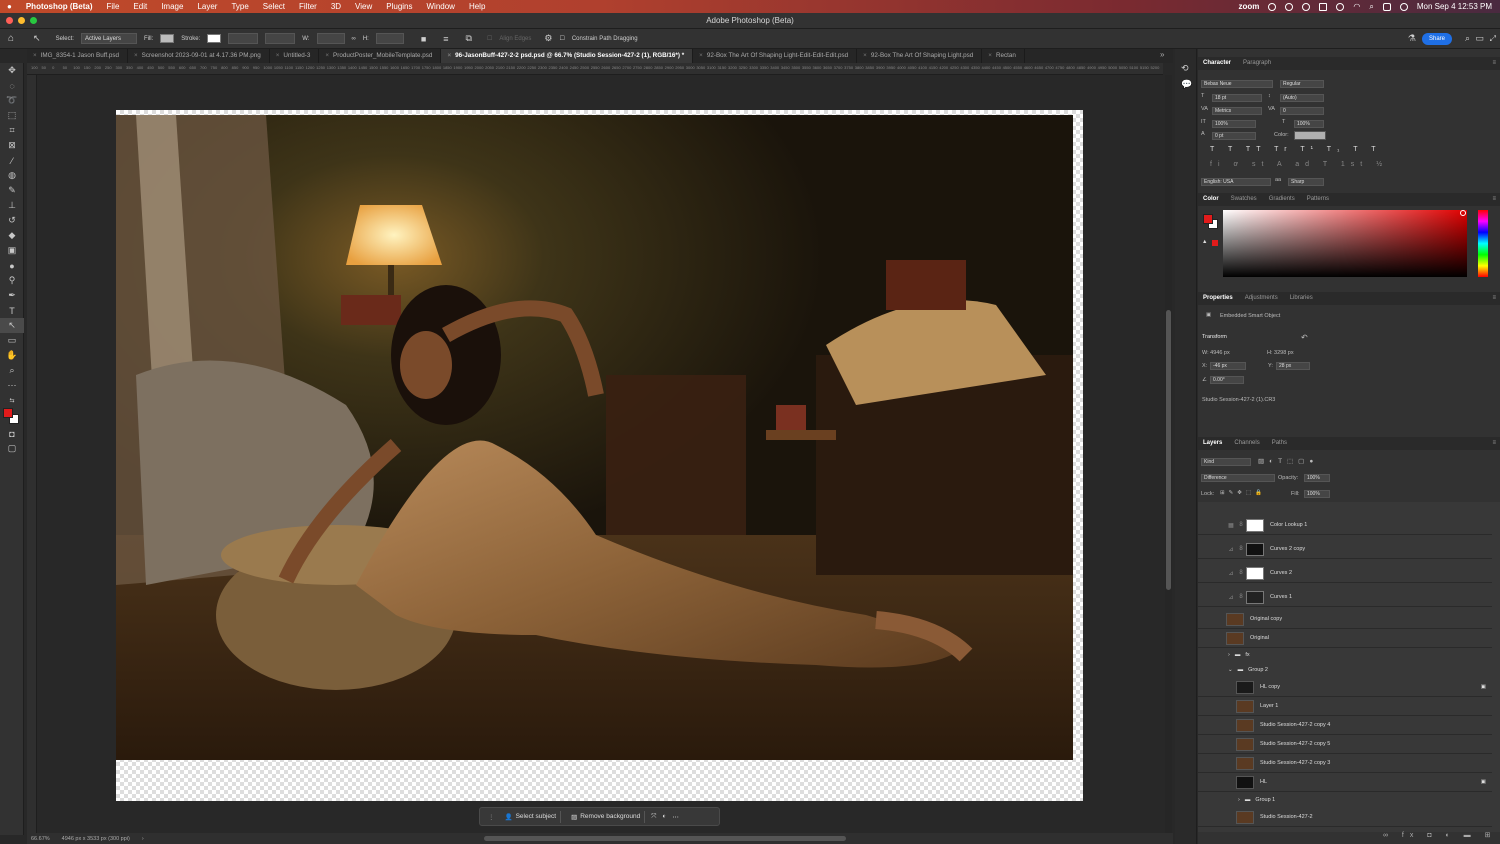 The height and width of the screenshot is (844, 1500). What do you see at coordinates (1299, 164) in the screenshot?
I see `opentype-buttons: fi ơ st A ad T 1st ½` at bounding box center [1299, 164].